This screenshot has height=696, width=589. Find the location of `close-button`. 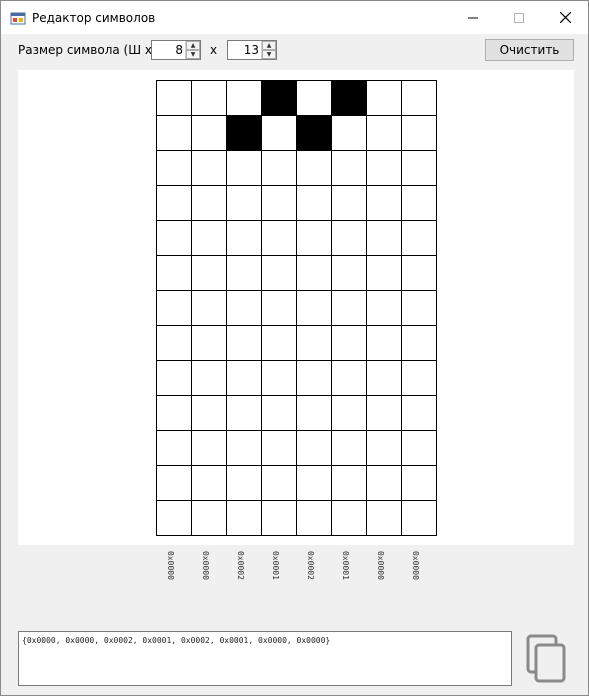

close-button is located at coordinates (565, 17).